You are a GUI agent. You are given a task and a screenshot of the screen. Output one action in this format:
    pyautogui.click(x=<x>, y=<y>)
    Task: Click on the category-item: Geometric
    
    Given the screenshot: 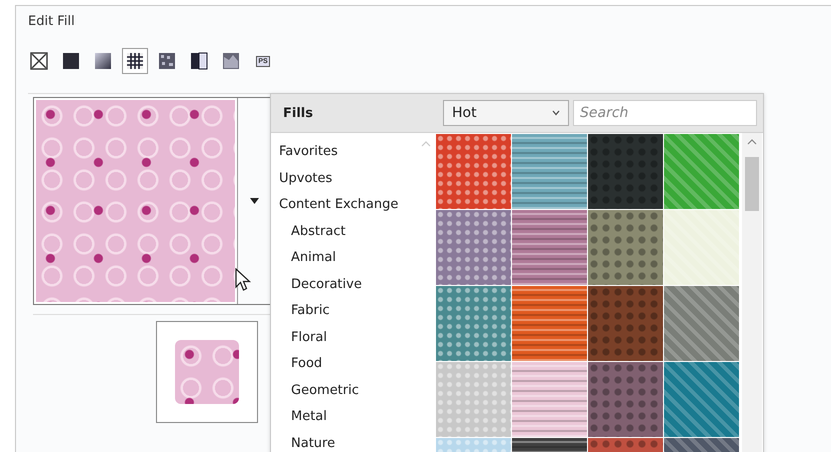 What is the action you would take?
    pyautogui.click(x=351, y=391)
    